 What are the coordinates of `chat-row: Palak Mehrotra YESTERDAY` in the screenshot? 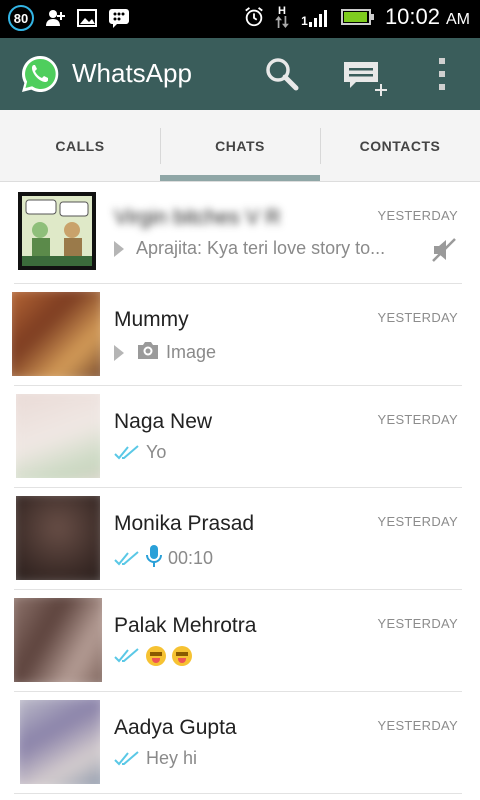 It's located at (240, 641).